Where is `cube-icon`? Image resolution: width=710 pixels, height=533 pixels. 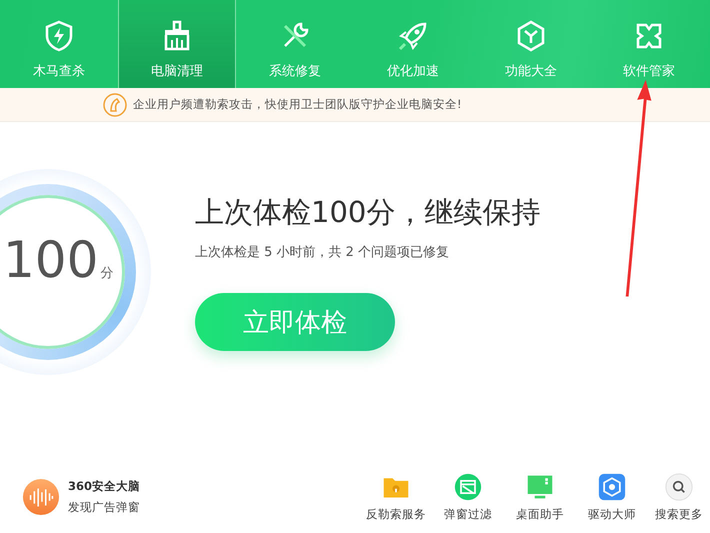
cube-icon is located at coordinates (531, 36).